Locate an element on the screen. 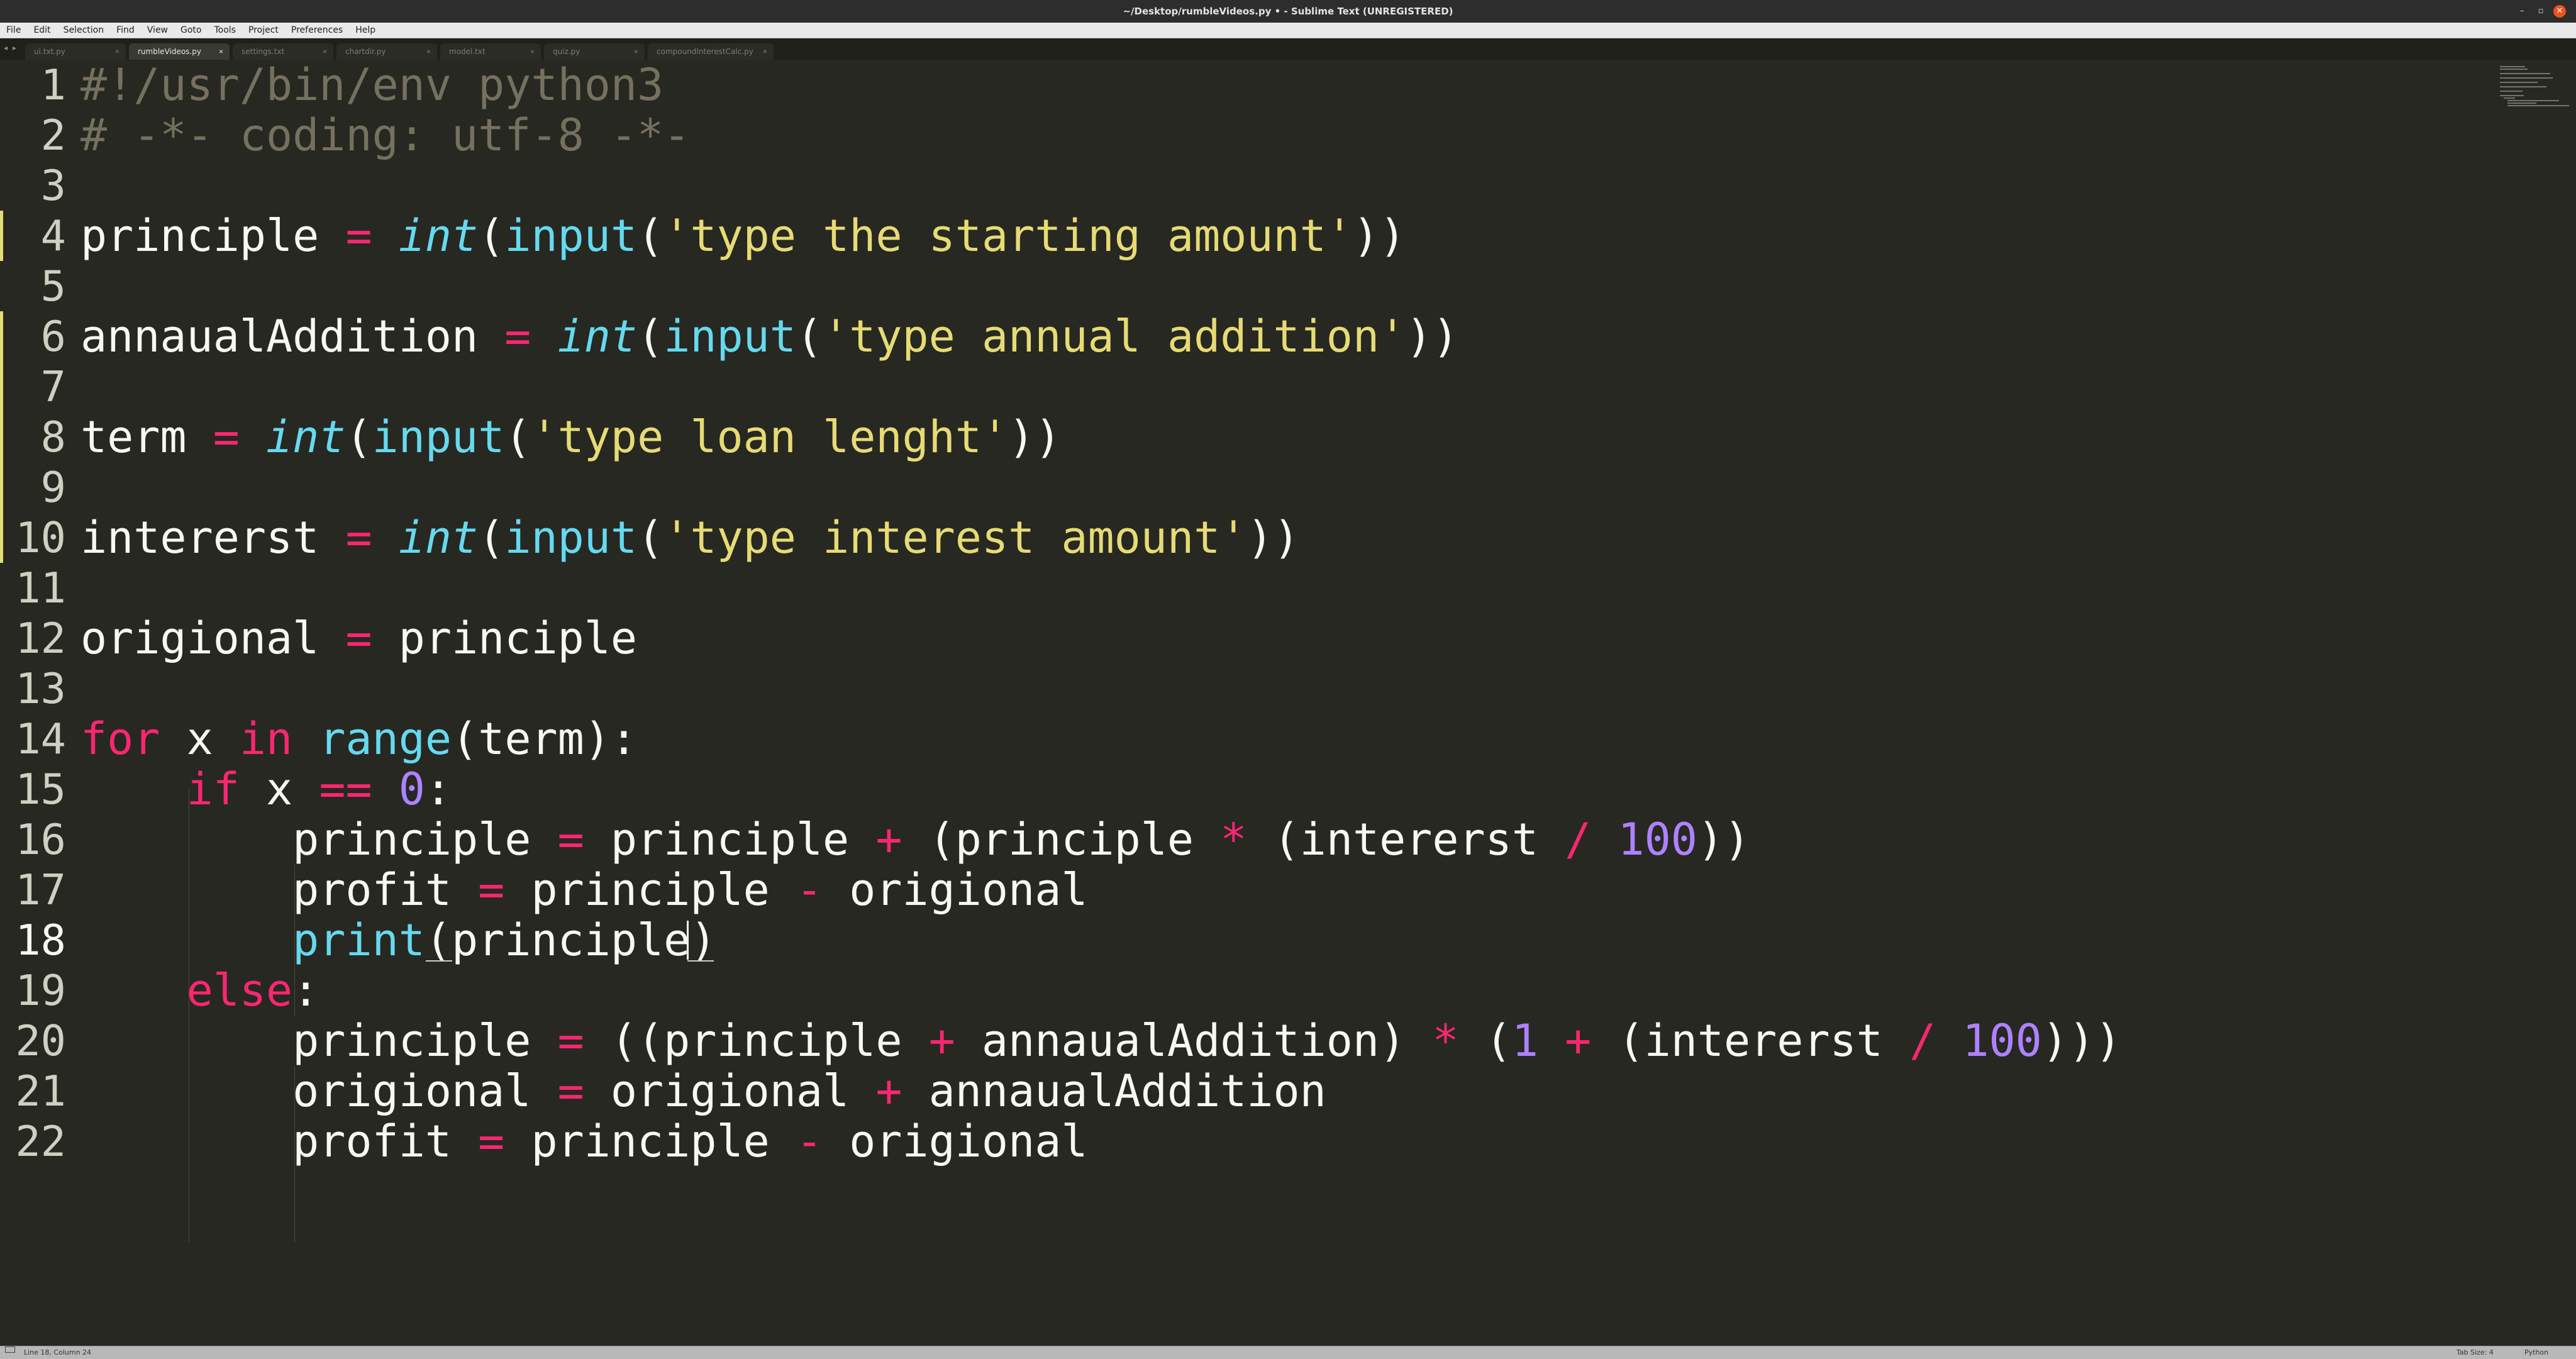 The image size is (2576, 1359). menu-tools: Tools is located at coordinates (225, 30).